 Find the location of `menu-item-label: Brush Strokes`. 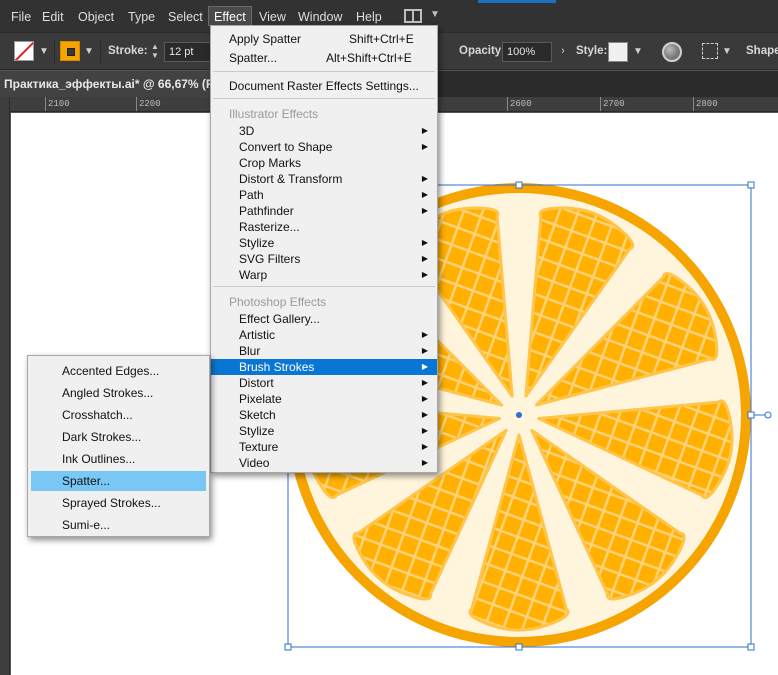

menu-item-label: Brush Strokes is located at coordinates (277, 367).